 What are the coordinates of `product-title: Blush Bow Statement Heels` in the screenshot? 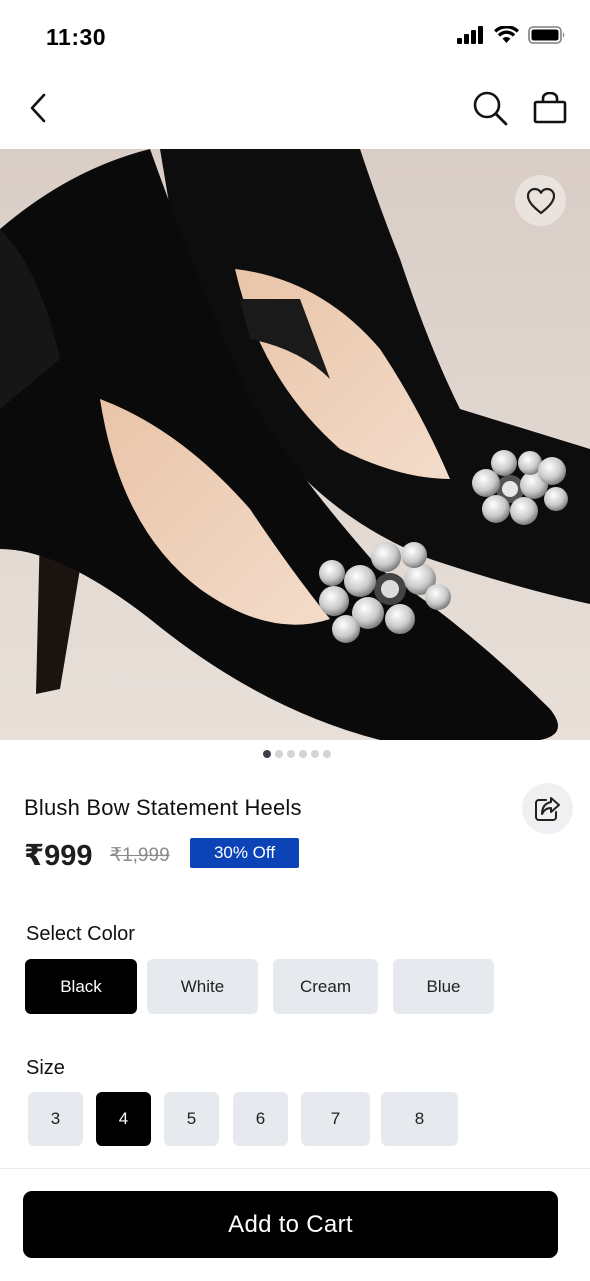 It's located at (163, 807).